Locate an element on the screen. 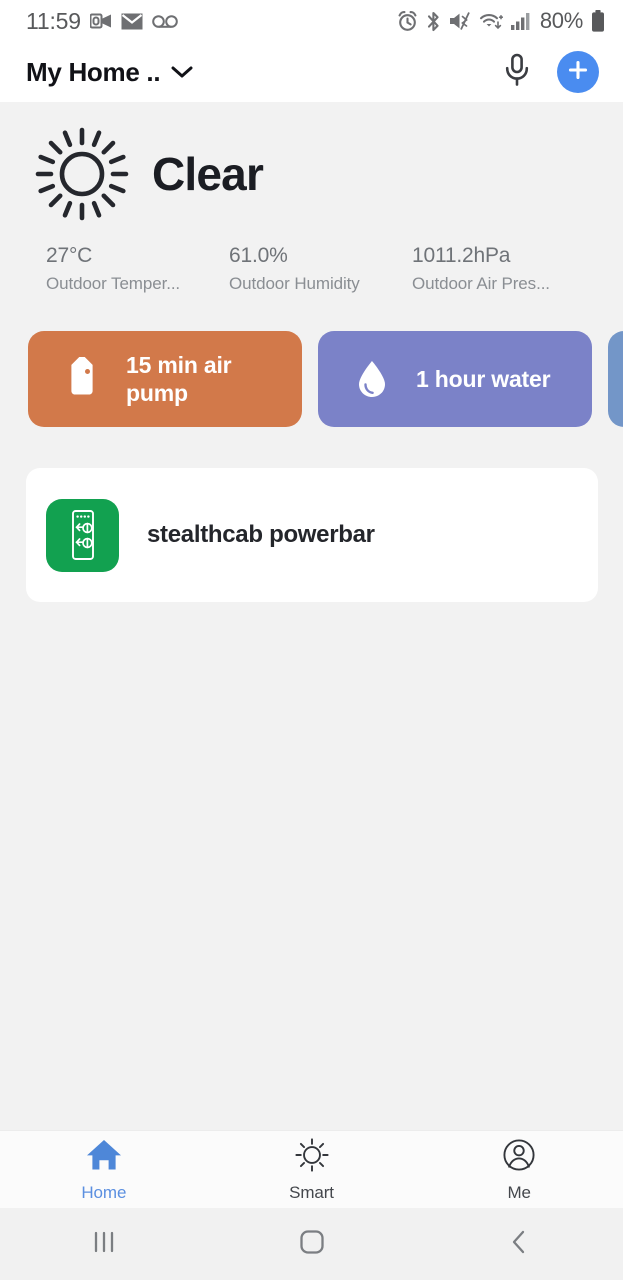  weather-condition: Clear is located at coordinates (208, 174).